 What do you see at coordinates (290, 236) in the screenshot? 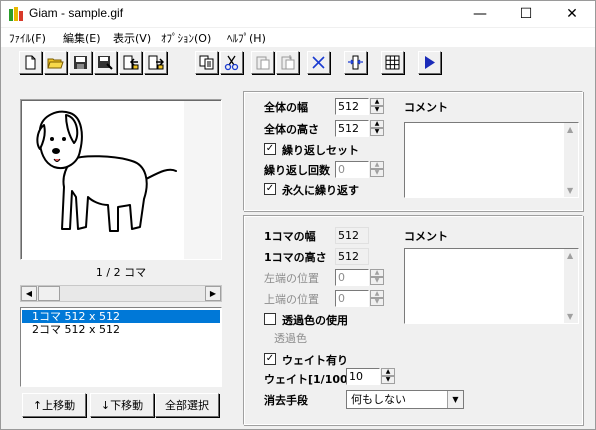
I see `frame-width-label: 1コマの幅` at bounding box center [290, 236].